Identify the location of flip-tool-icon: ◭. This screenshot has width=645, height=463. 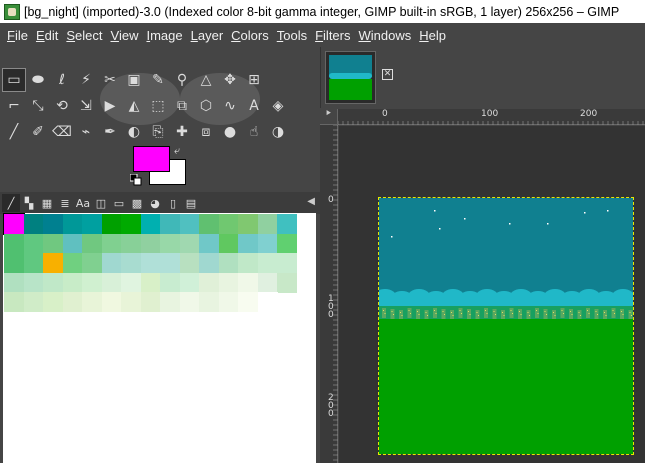
(134, 106).